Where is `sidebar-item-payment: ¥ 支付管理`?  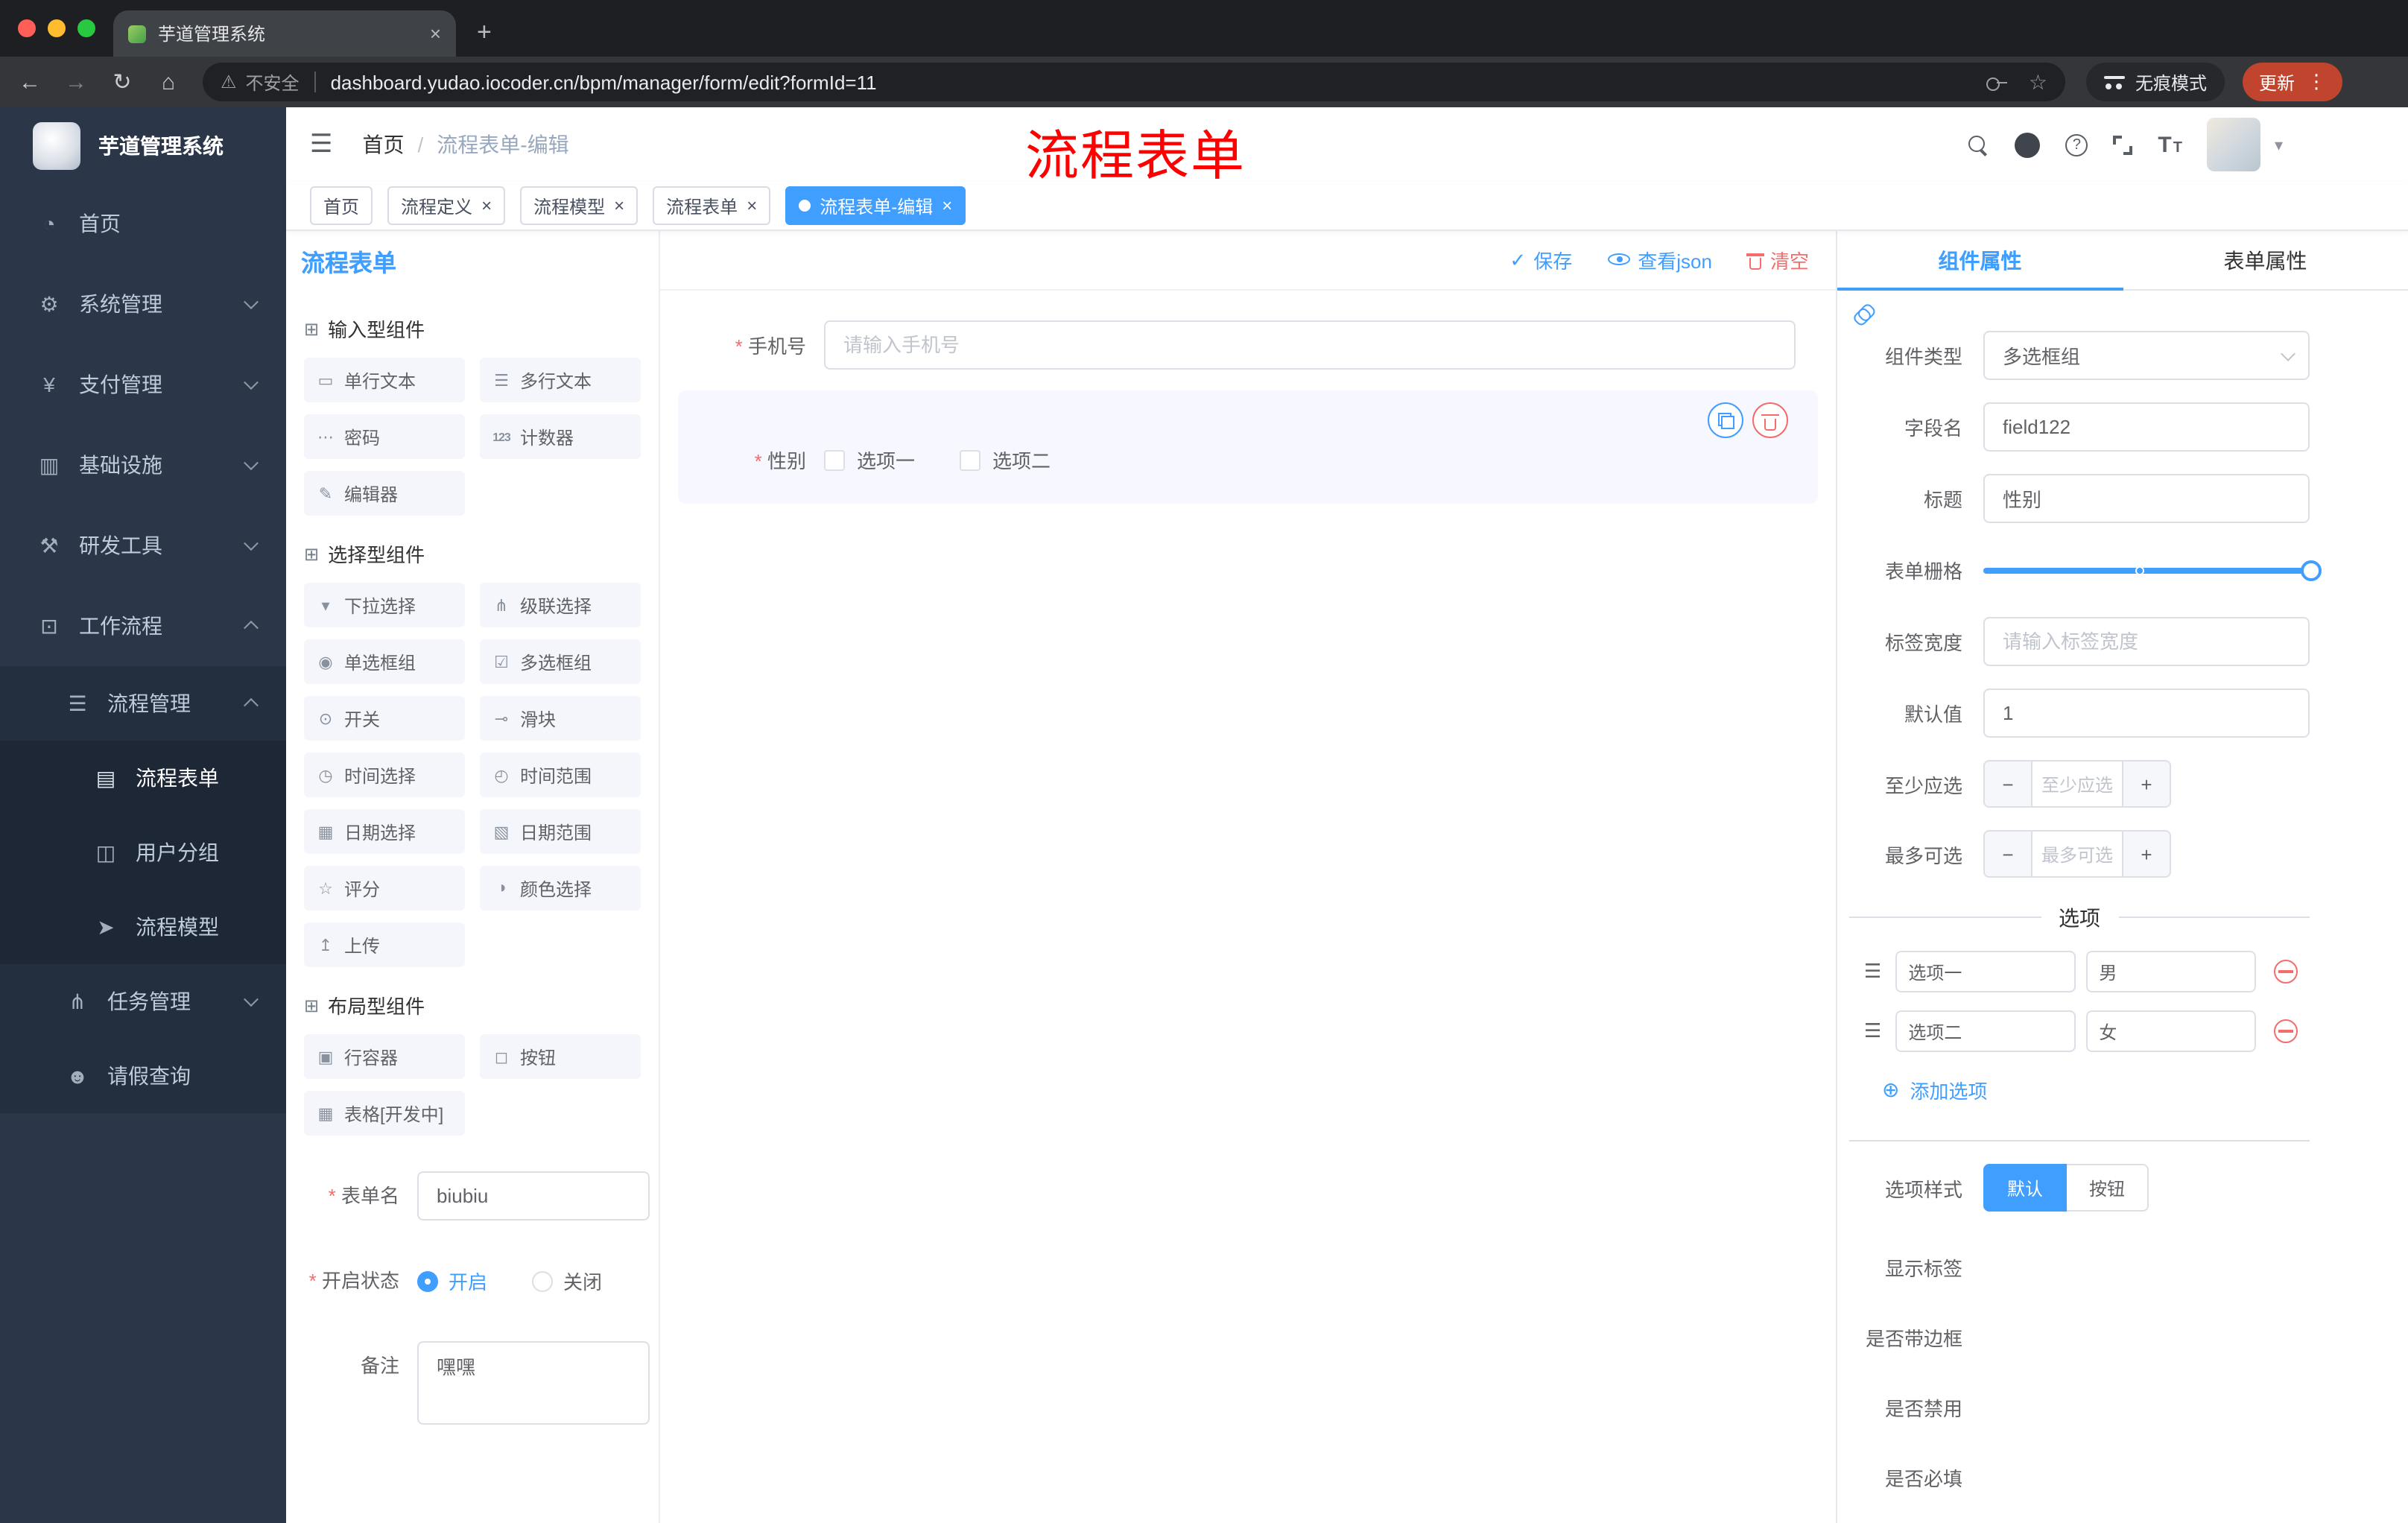 sidebar-item-payment: ¥ 支付管理 is located at coordinates (143, 385).